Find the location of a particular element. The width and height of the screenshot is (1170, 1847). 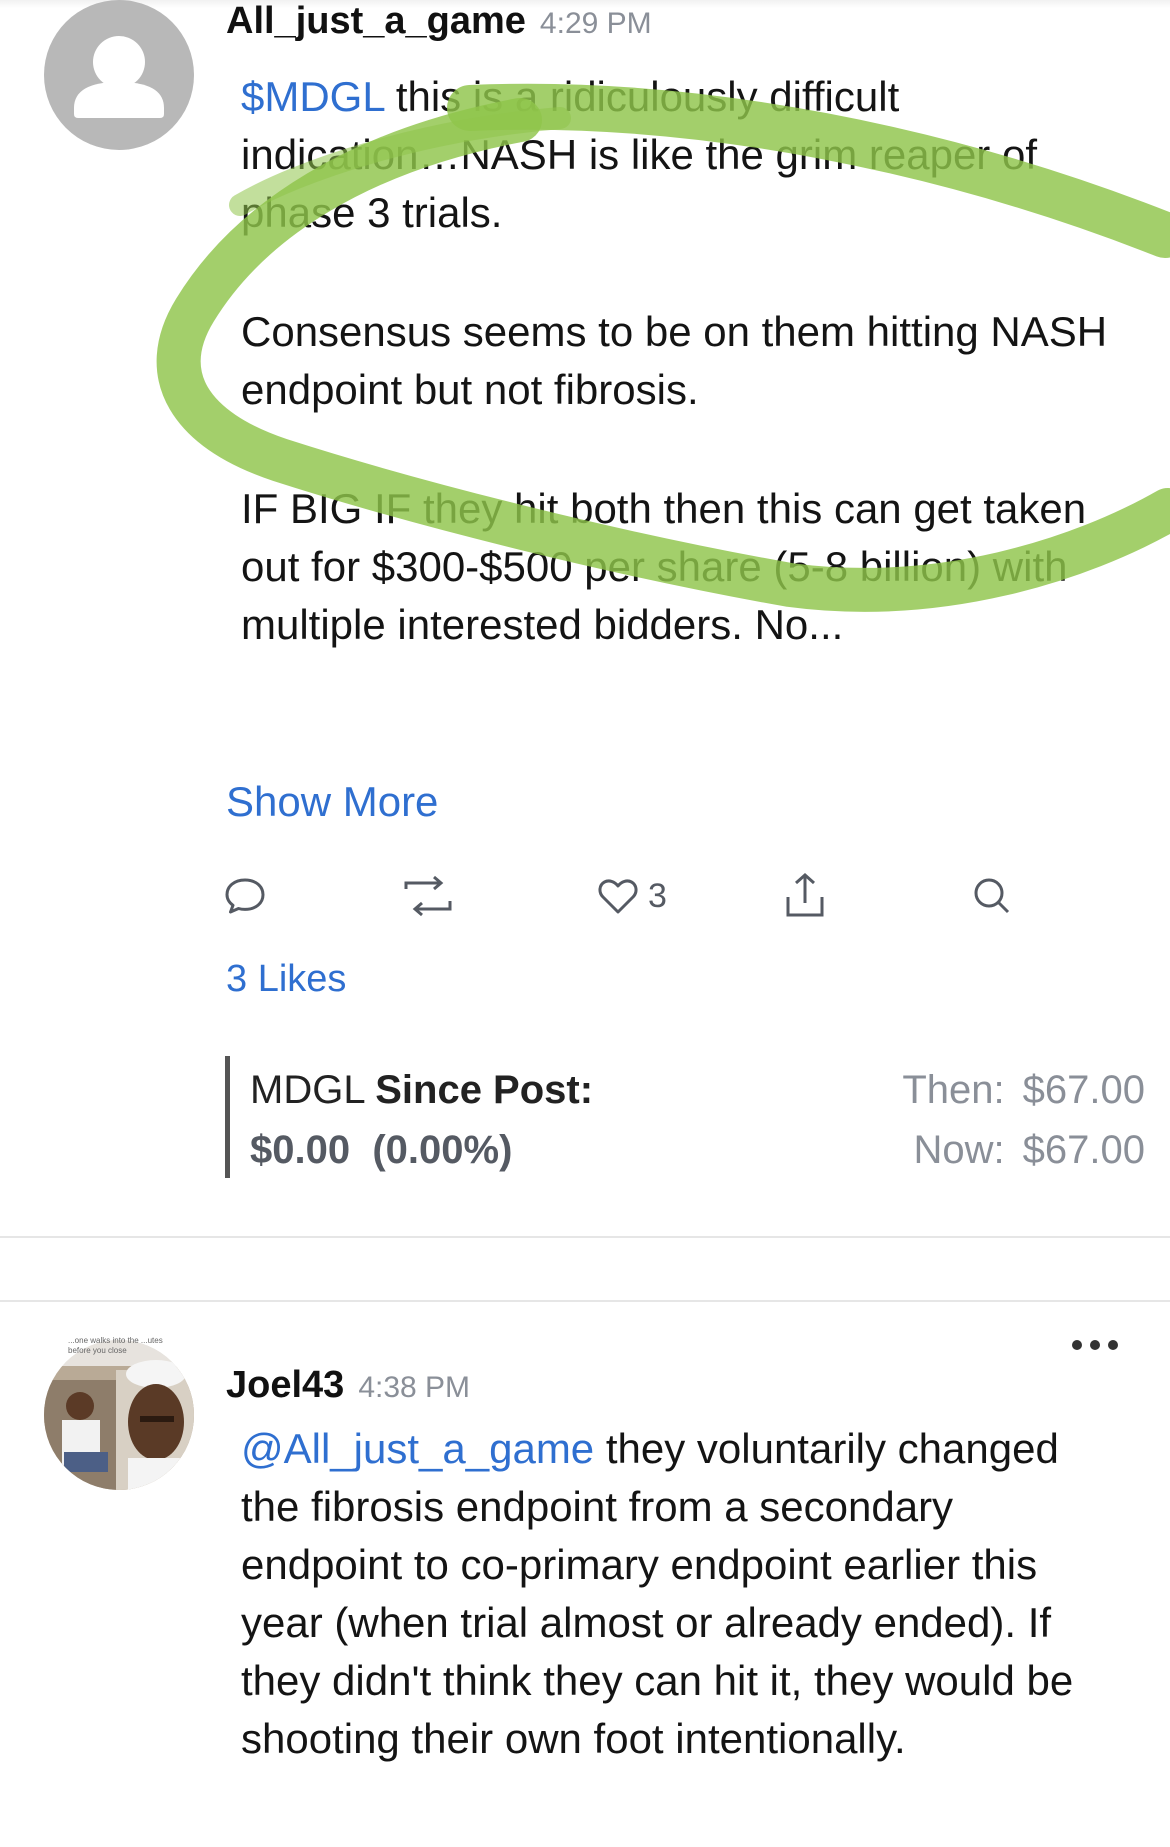

now-label: Now: is located at coordinates (959, 1150).